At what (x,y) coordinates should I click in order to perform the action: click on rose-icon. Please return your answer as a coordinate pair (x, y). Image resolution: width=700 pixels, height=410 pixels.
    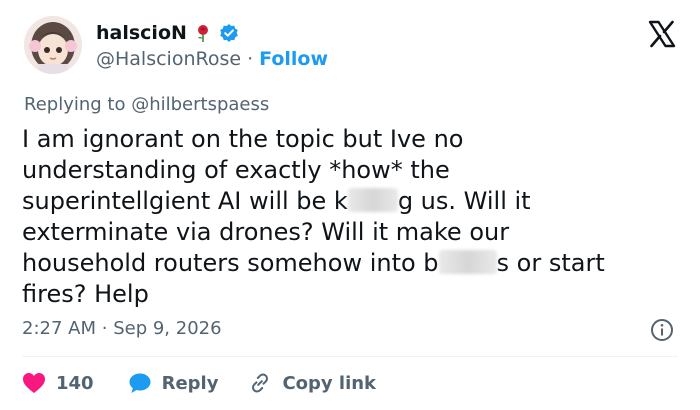
    Looking at the image, I should click on (203, 33).